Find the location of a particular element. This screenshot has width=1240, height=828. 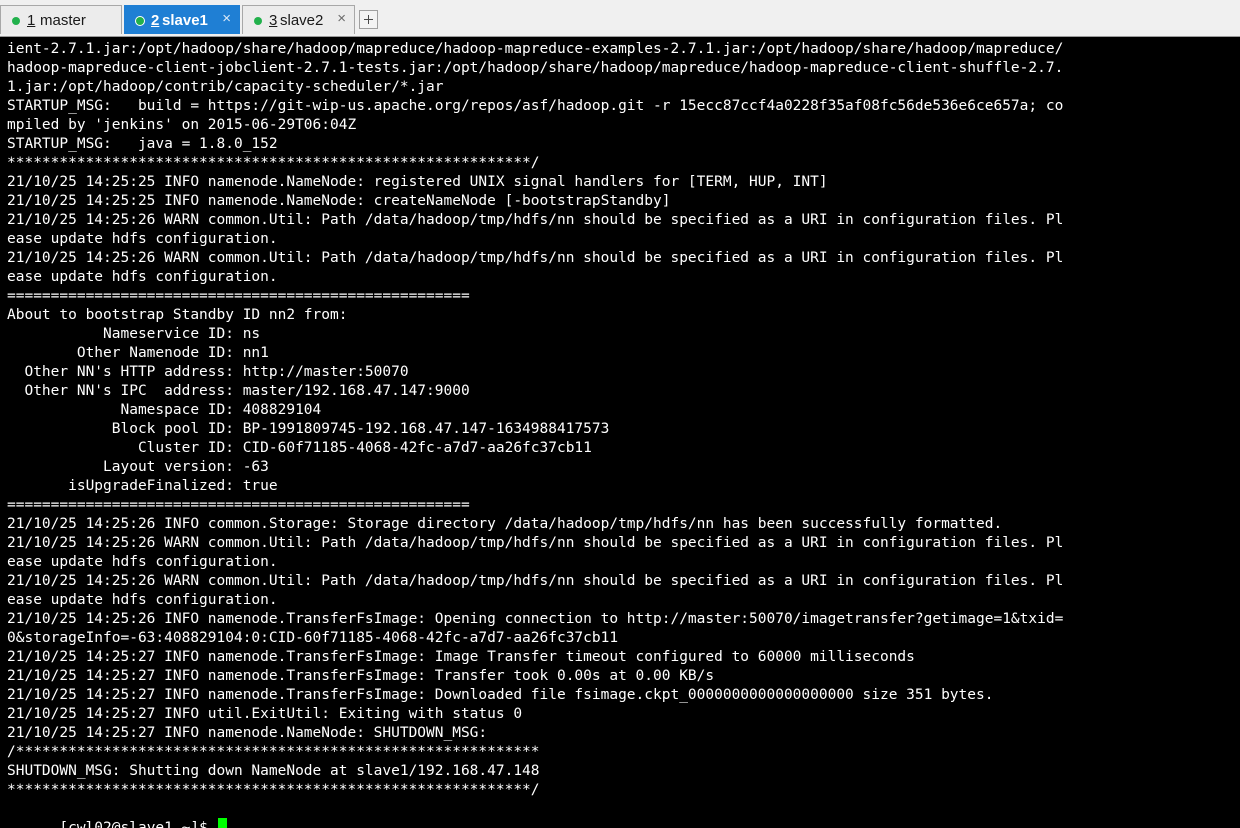

terminal-line: mpiled by 'jenkins' on 2015-06-29T06:04Z is located at coordinates (182, 125).